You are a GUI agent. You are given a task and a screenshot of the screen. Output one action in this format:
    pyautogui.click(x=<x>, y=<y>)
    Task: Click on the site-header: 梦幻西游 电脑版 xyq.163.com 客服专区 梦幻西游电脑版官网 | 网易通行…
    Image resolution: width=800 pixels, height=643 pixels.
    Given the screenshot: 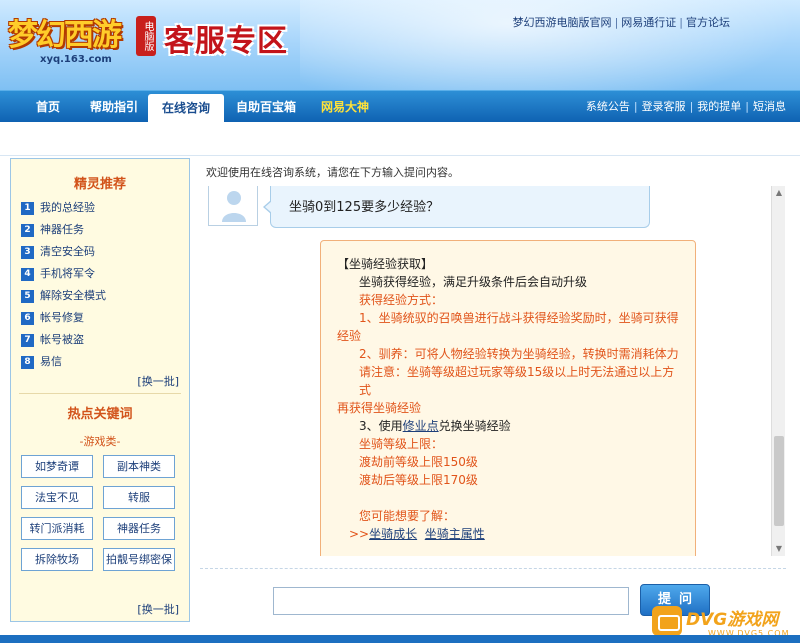 What is the action you would take?
    pyautogui.click(x=400, y=45)
    